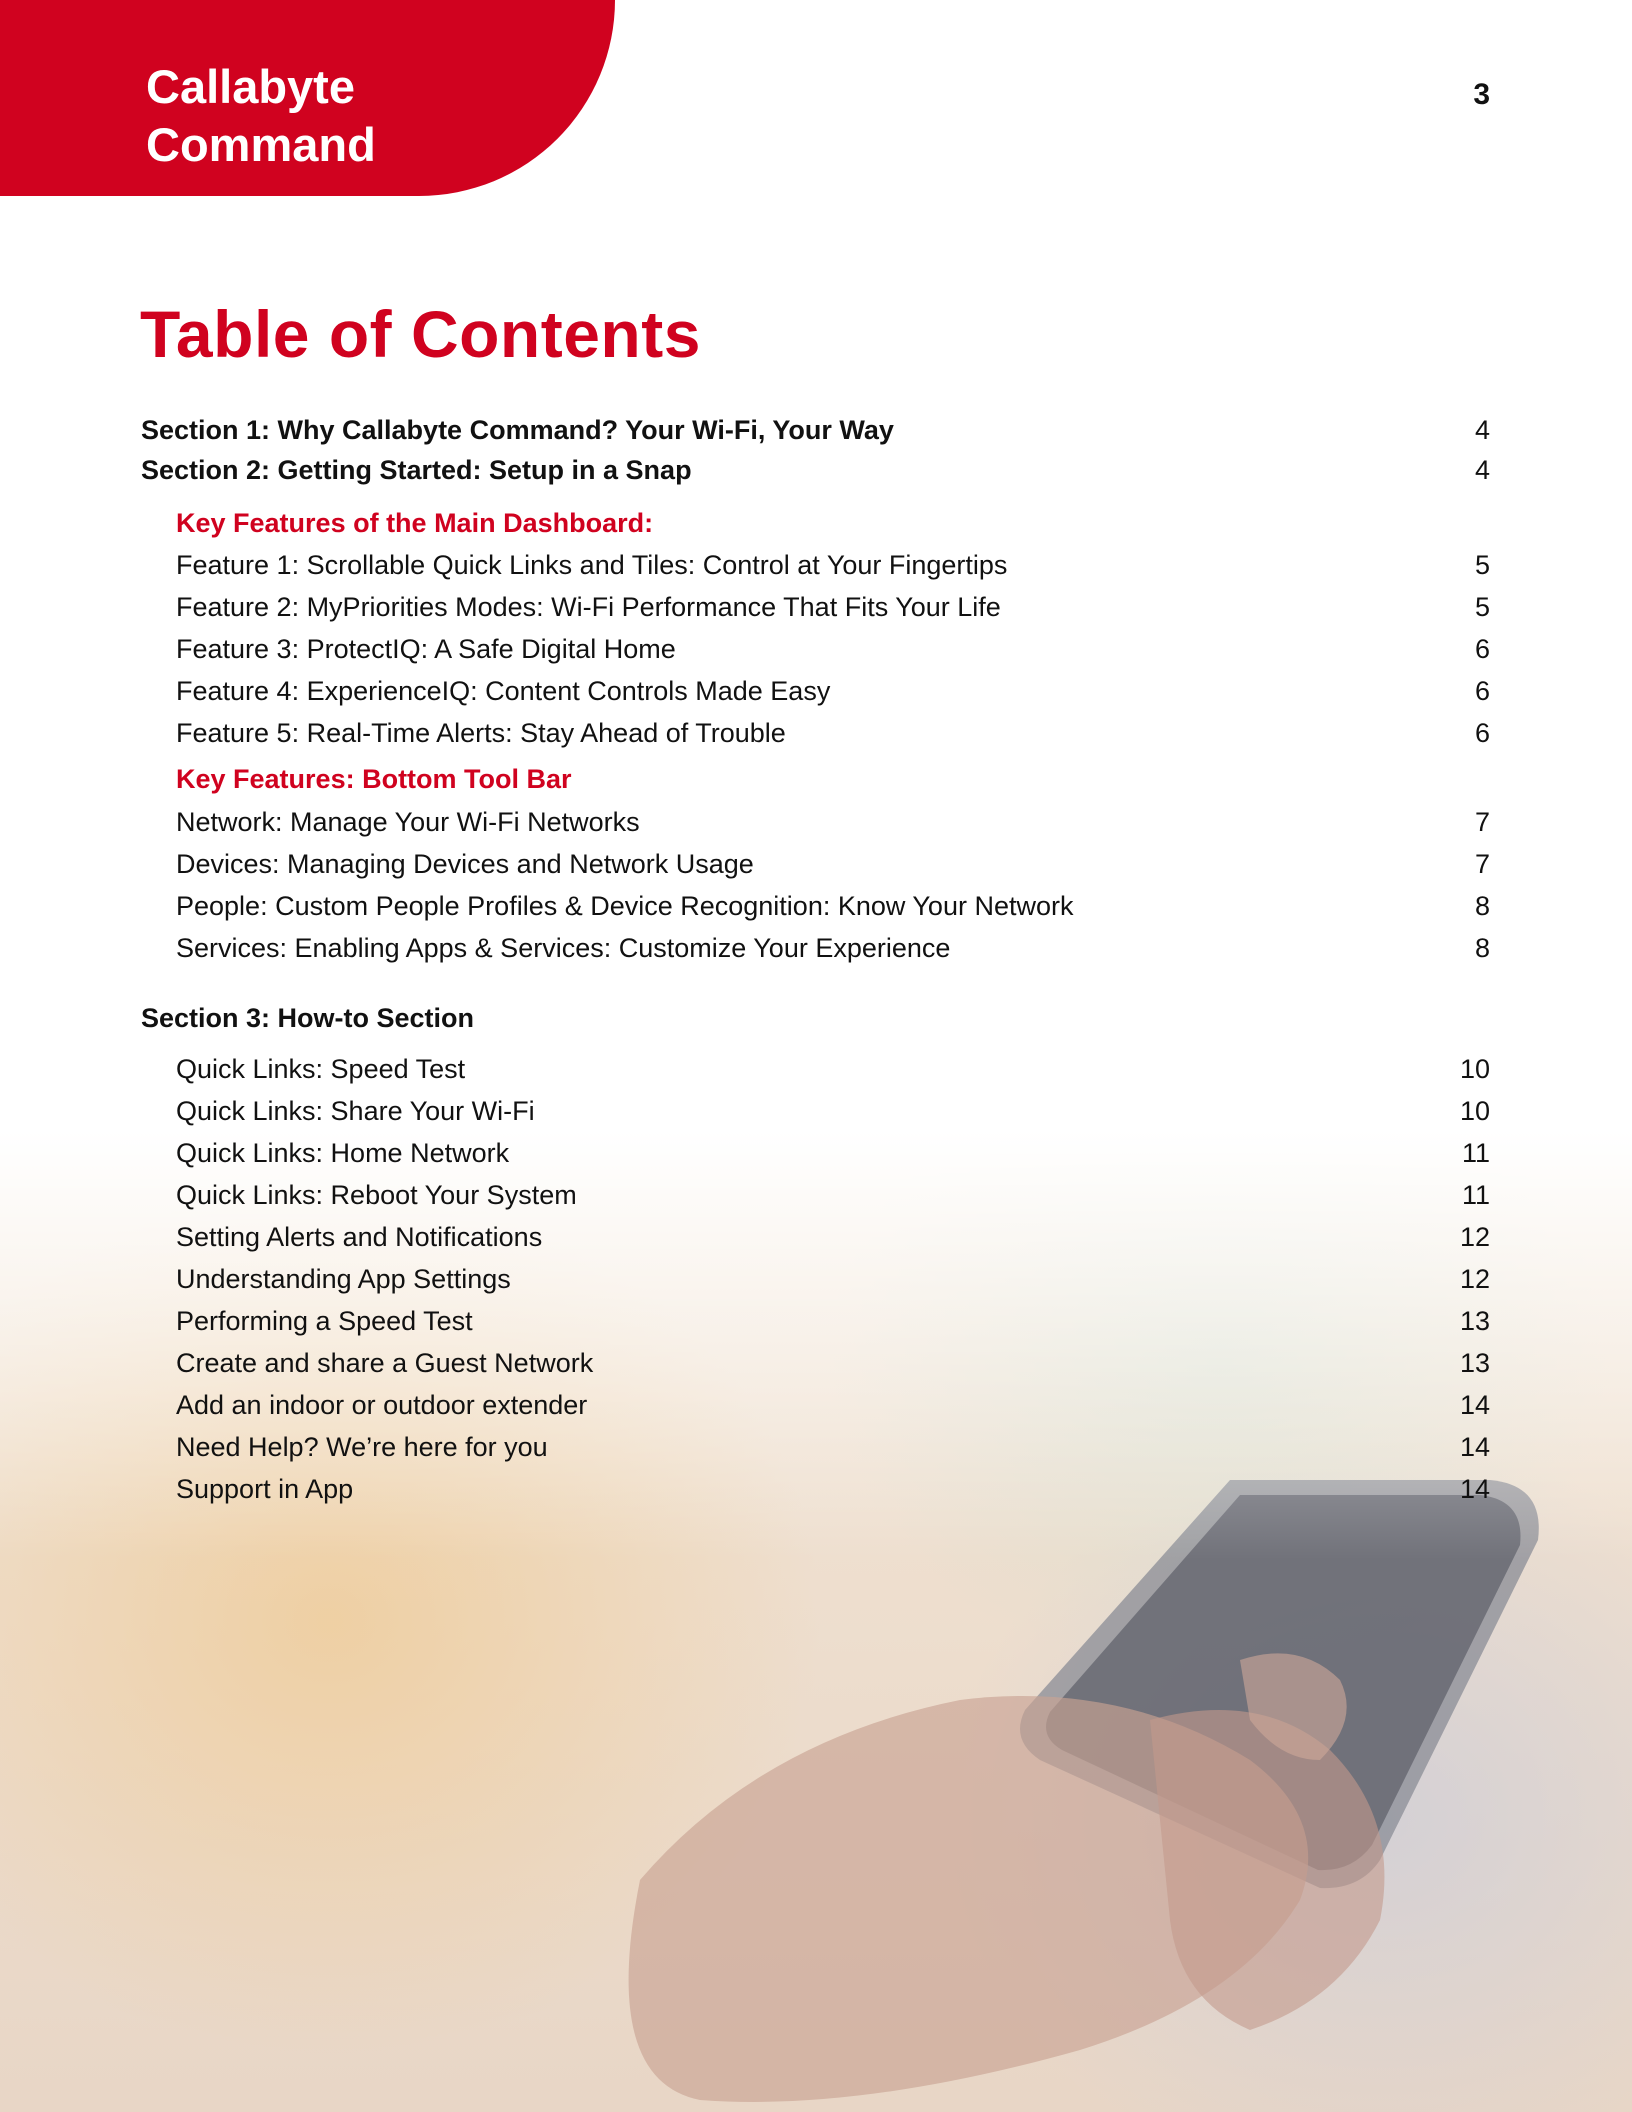  What do you see at coordinates (816, 1195) in the screenshot?
I see `toc-entry-row: Quick Links: Reboot Your System 11` at bounding box center [816, 1195].